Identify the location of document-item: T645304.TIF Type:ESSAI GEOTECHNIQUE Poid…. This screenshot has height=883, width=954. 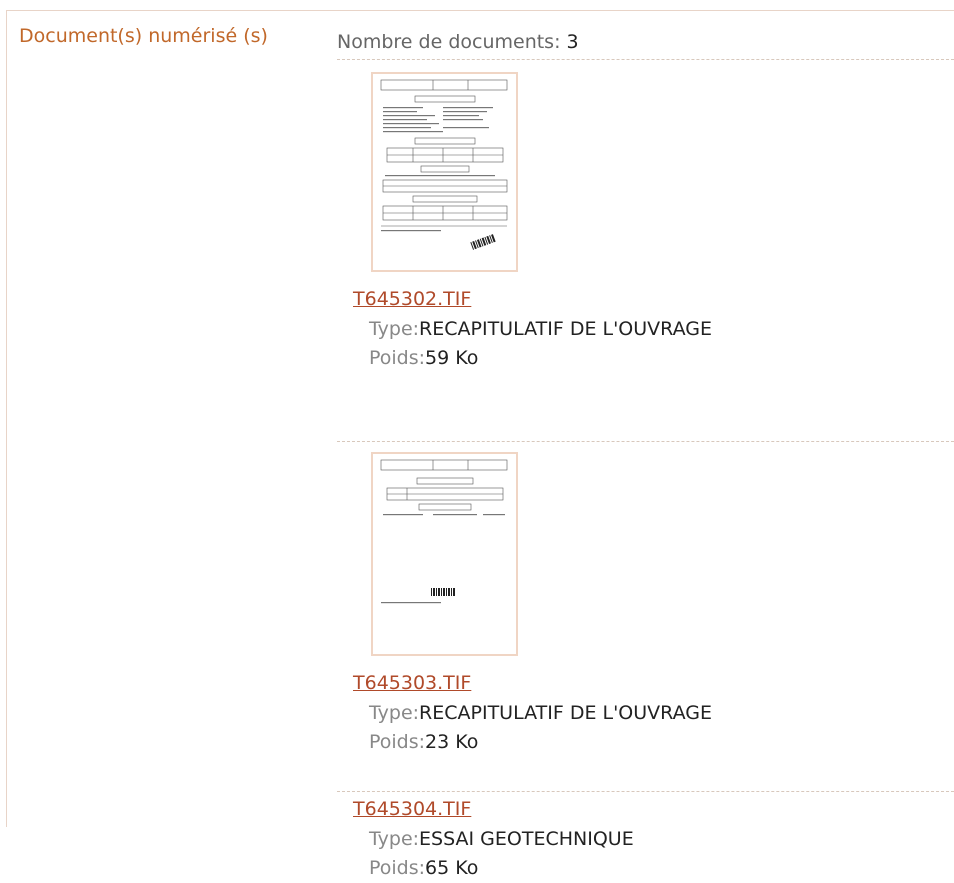
(645, 837).